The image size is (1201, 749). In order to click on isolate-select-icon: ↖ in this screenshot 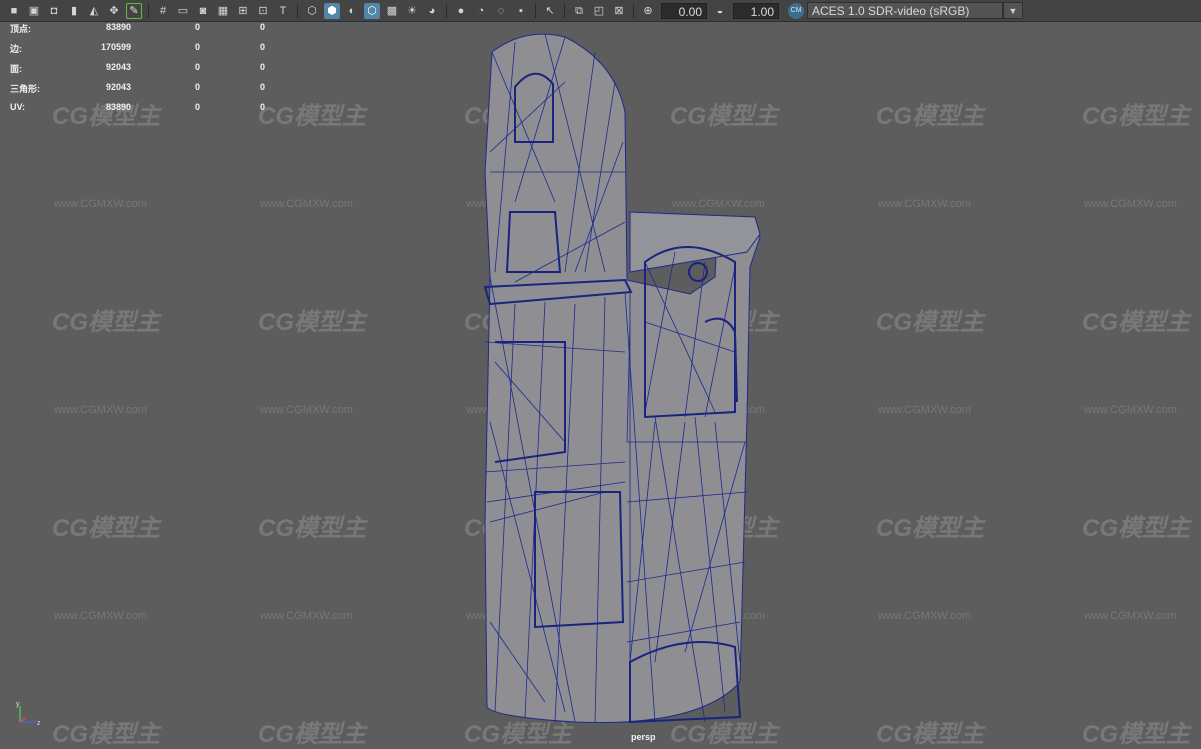, I will do `click(550, 11)`.